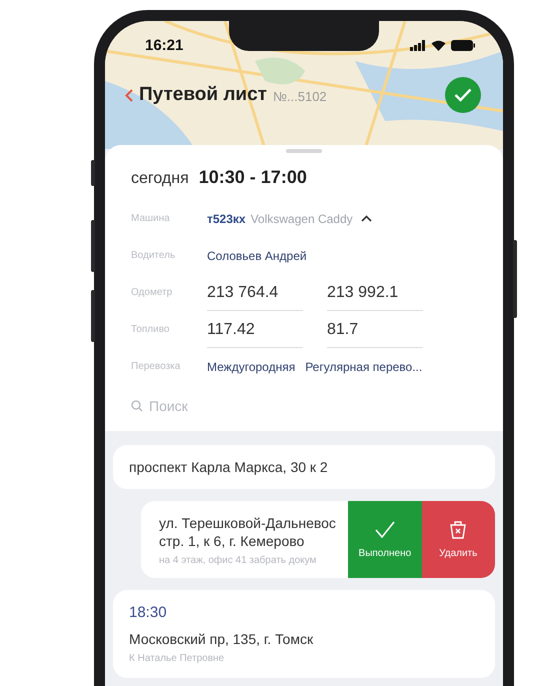  I want to click on delete-button: Удалить, so click(458, 539).